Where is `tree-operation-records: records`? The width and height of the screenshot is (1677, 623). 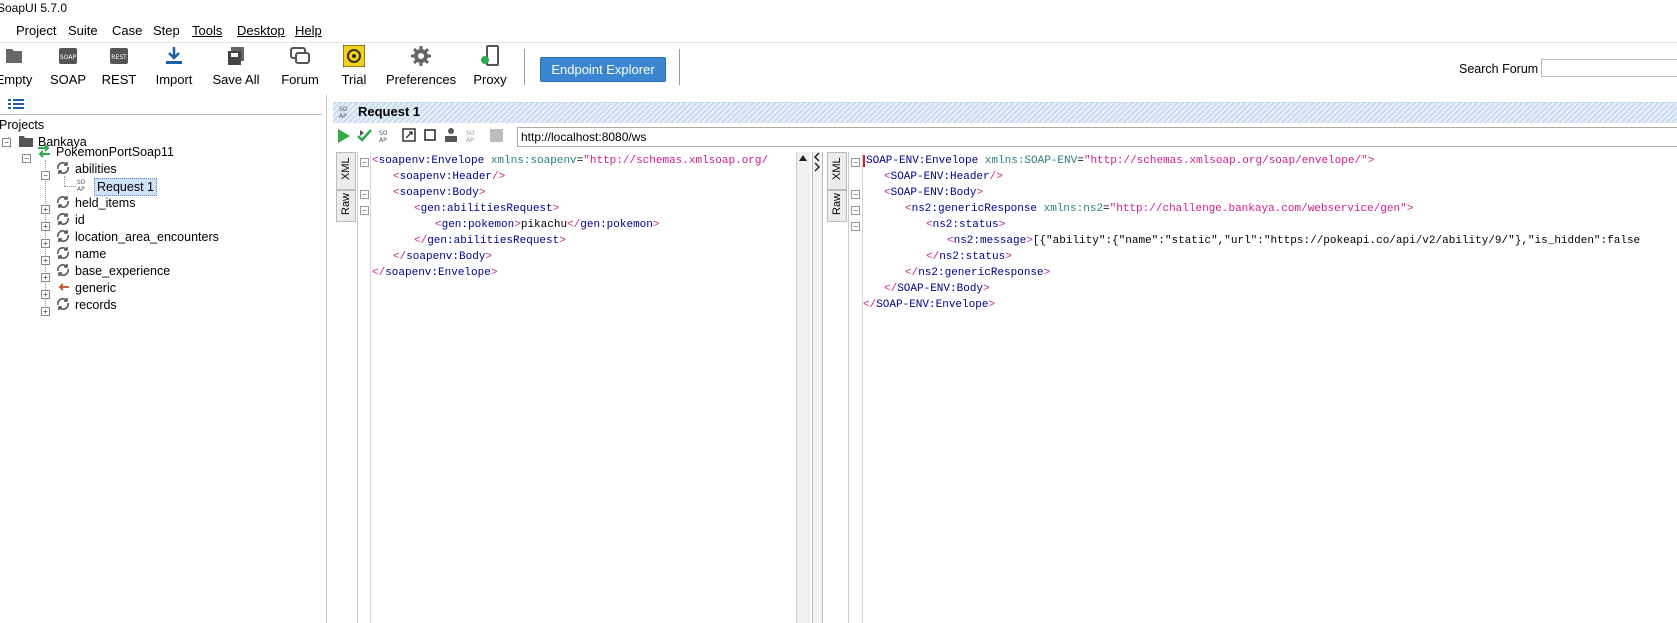
tree-operation-records: records is located at coordinates (96, 305).